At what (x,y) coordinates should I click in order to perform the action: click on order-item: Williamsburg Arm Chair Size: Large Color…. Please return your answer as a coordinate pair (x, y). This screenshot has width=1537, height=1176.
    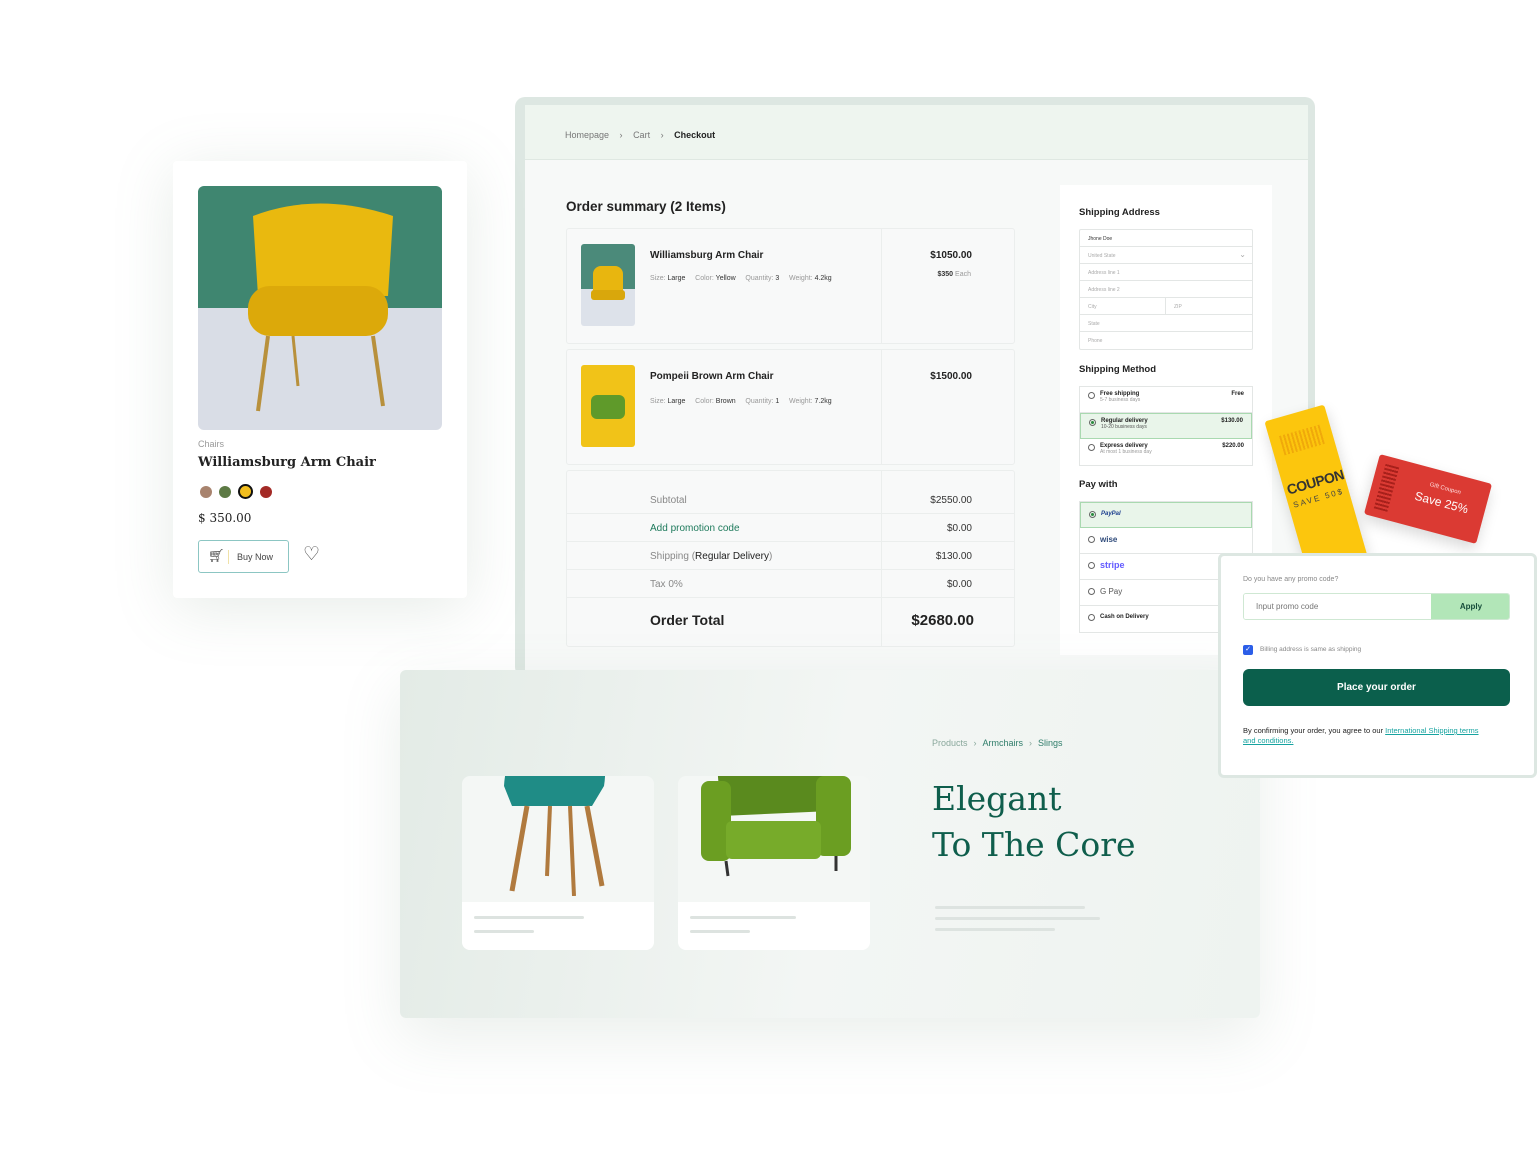
    Looking at the image, I should click on (790, 286).